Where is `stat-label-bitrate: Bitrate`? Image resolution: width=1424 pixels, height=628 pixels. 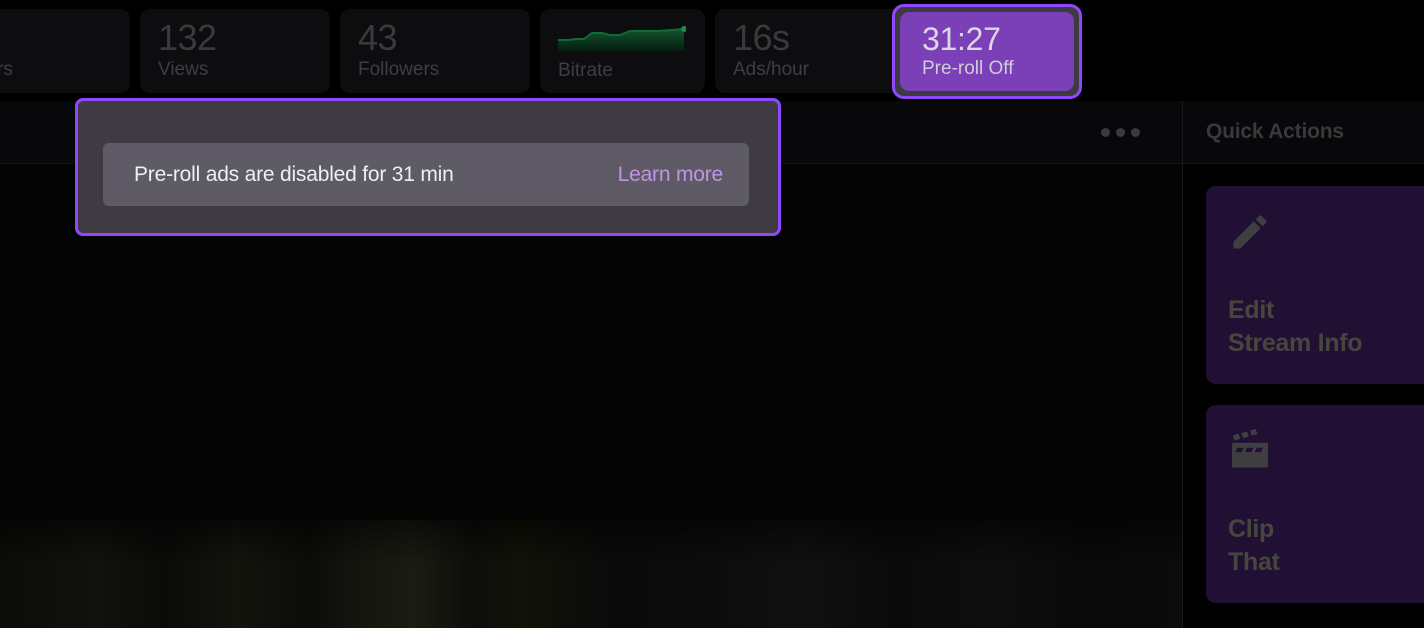 stat-label-bitrate: Bitrate is located at coordinates (585, 71).